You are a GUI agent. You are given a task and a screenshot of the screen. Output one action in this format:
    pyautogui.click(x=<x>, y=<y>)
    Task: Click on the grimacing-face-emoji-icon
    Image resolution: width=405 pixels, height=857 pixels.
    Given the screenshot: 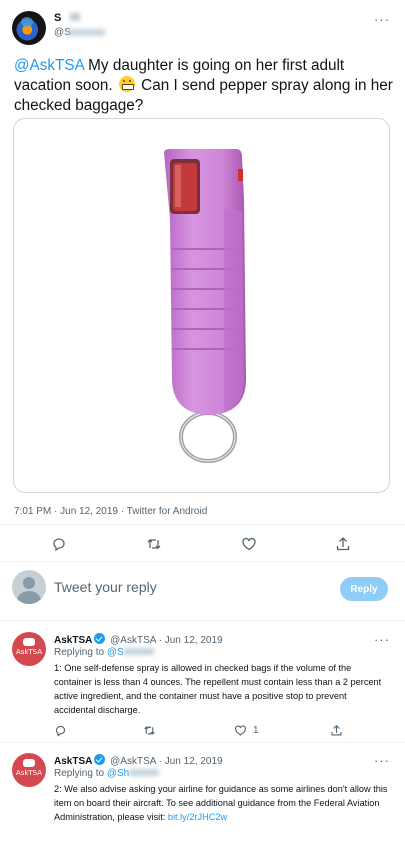 What is the action you would take?
    pyautogui.click(x=126, y=84)
    